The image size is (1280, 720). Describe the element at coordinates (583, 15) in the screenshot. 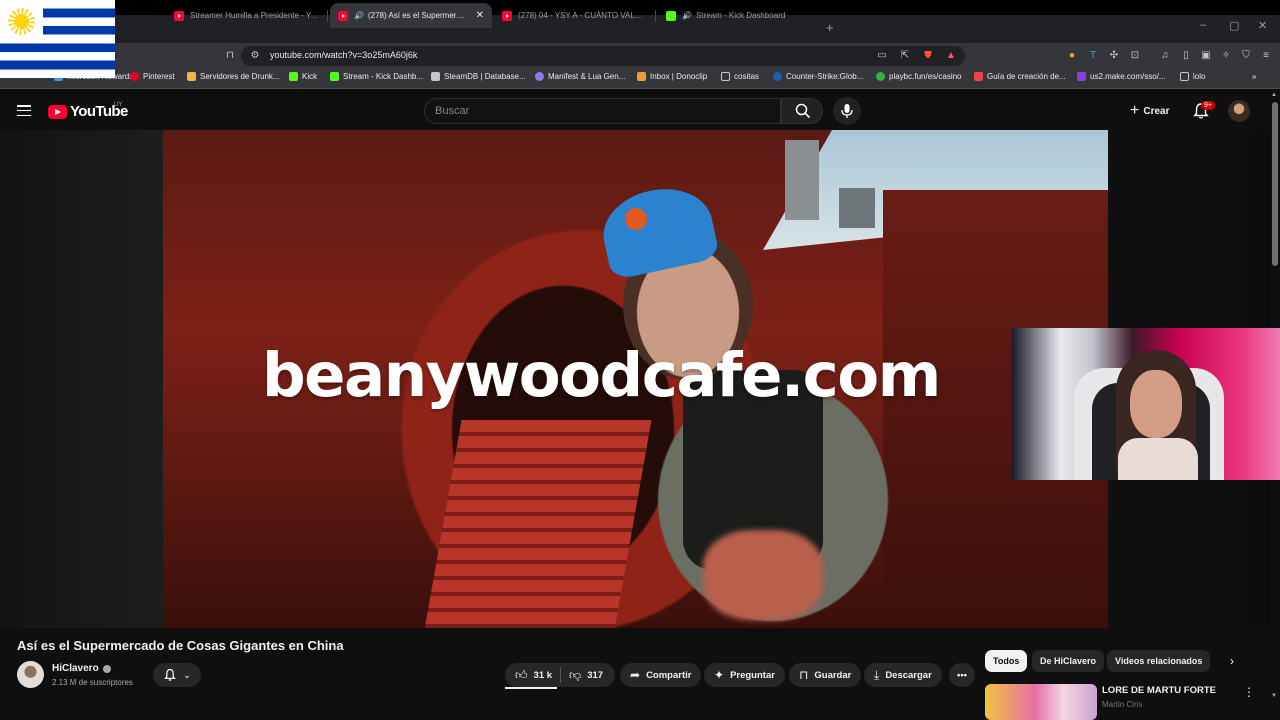

I see `tab-label: (278) 04 - YSY A - CUÁNTO VALE HA` at that location.